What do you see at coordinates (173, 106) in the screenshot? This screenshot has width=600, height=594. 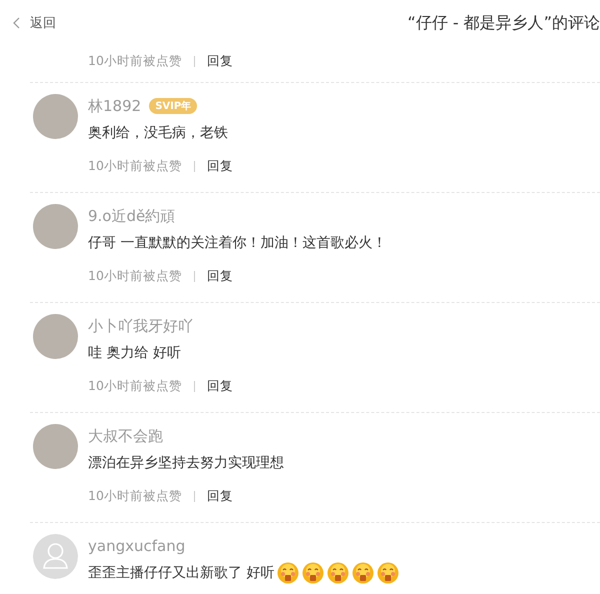 I see `vip-badge: SVIP年` at bounding box center [173, 106].